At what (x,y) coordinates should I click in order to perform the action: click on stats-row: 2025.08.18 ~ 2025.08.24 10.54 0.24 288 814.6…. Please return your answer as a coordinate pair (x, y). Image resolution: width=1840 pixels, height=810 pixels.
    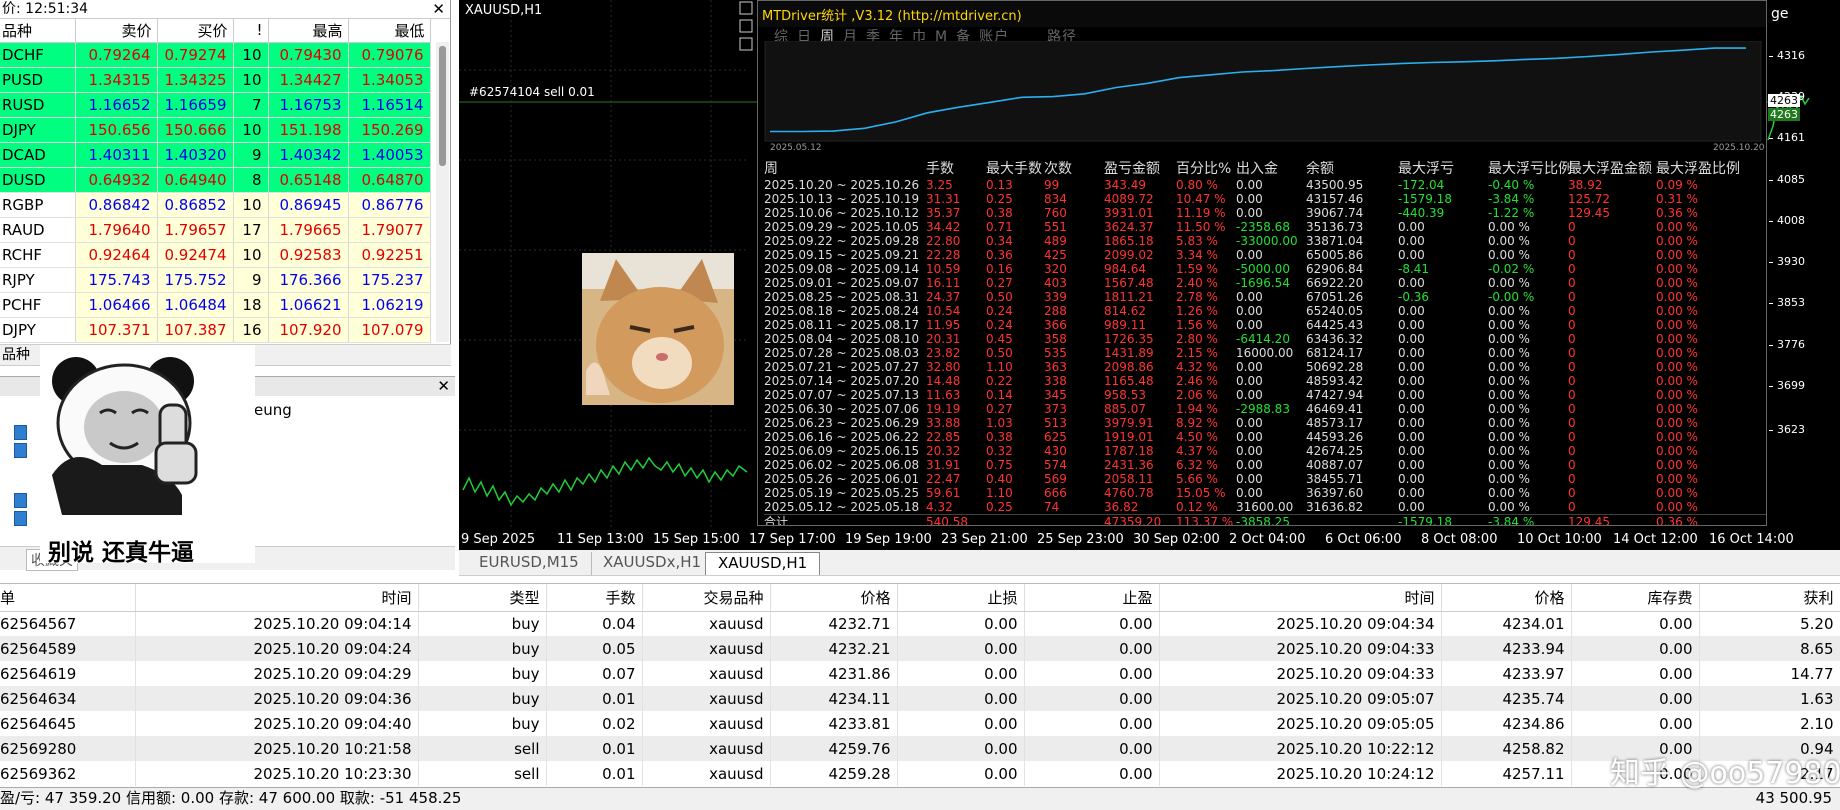
    Looking at the image, I should click on (1265, 311).